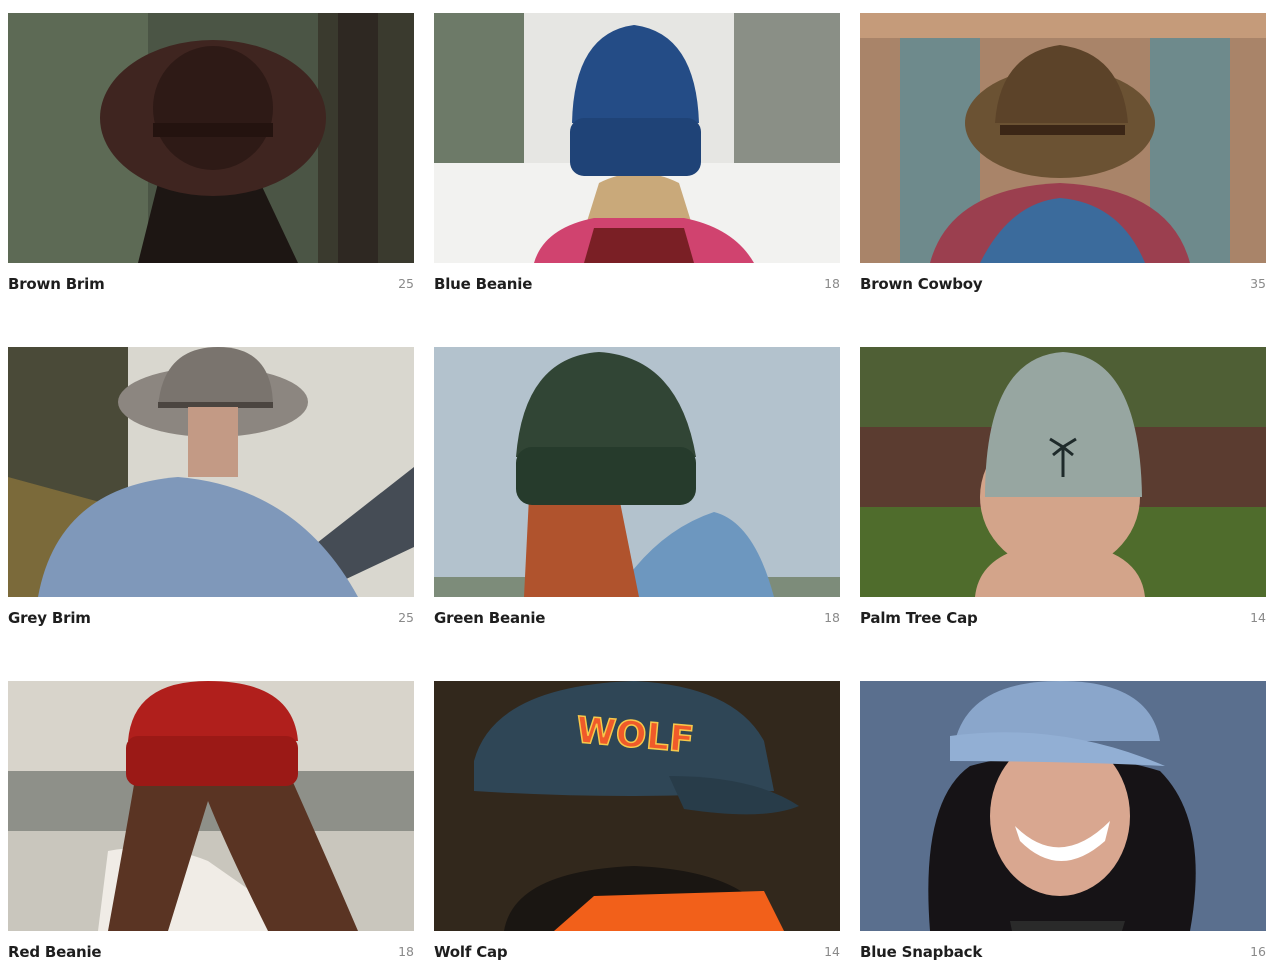  I want to click on grey-brim-photo, so click(211, 472).